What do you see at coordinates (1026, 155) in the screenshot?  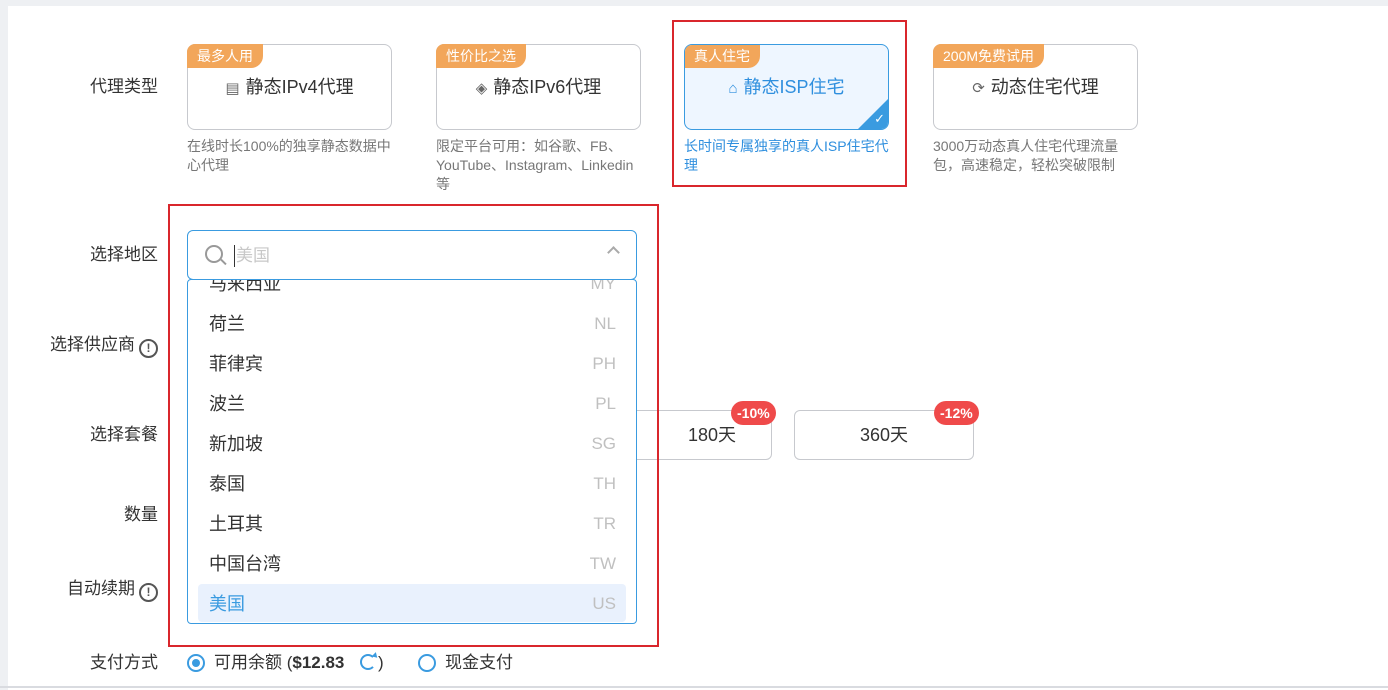 I see `card-description: 3000万动态真人住宅代理流量包，高速稳定，轻松突破限制` at bounding box center [1026, 155].